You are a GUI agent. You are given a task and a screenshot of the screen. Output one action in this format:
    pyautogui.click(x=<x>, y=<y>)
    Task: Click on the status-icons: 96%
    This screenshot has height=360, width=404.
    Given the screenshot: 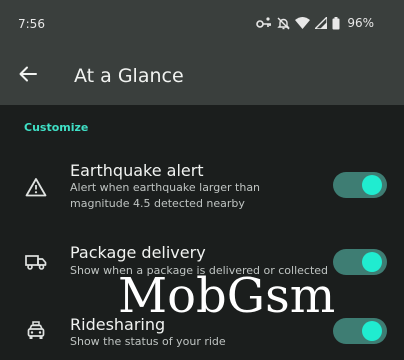 What is the action you would take?
    pyautogui.click(x=315, y=23)
    